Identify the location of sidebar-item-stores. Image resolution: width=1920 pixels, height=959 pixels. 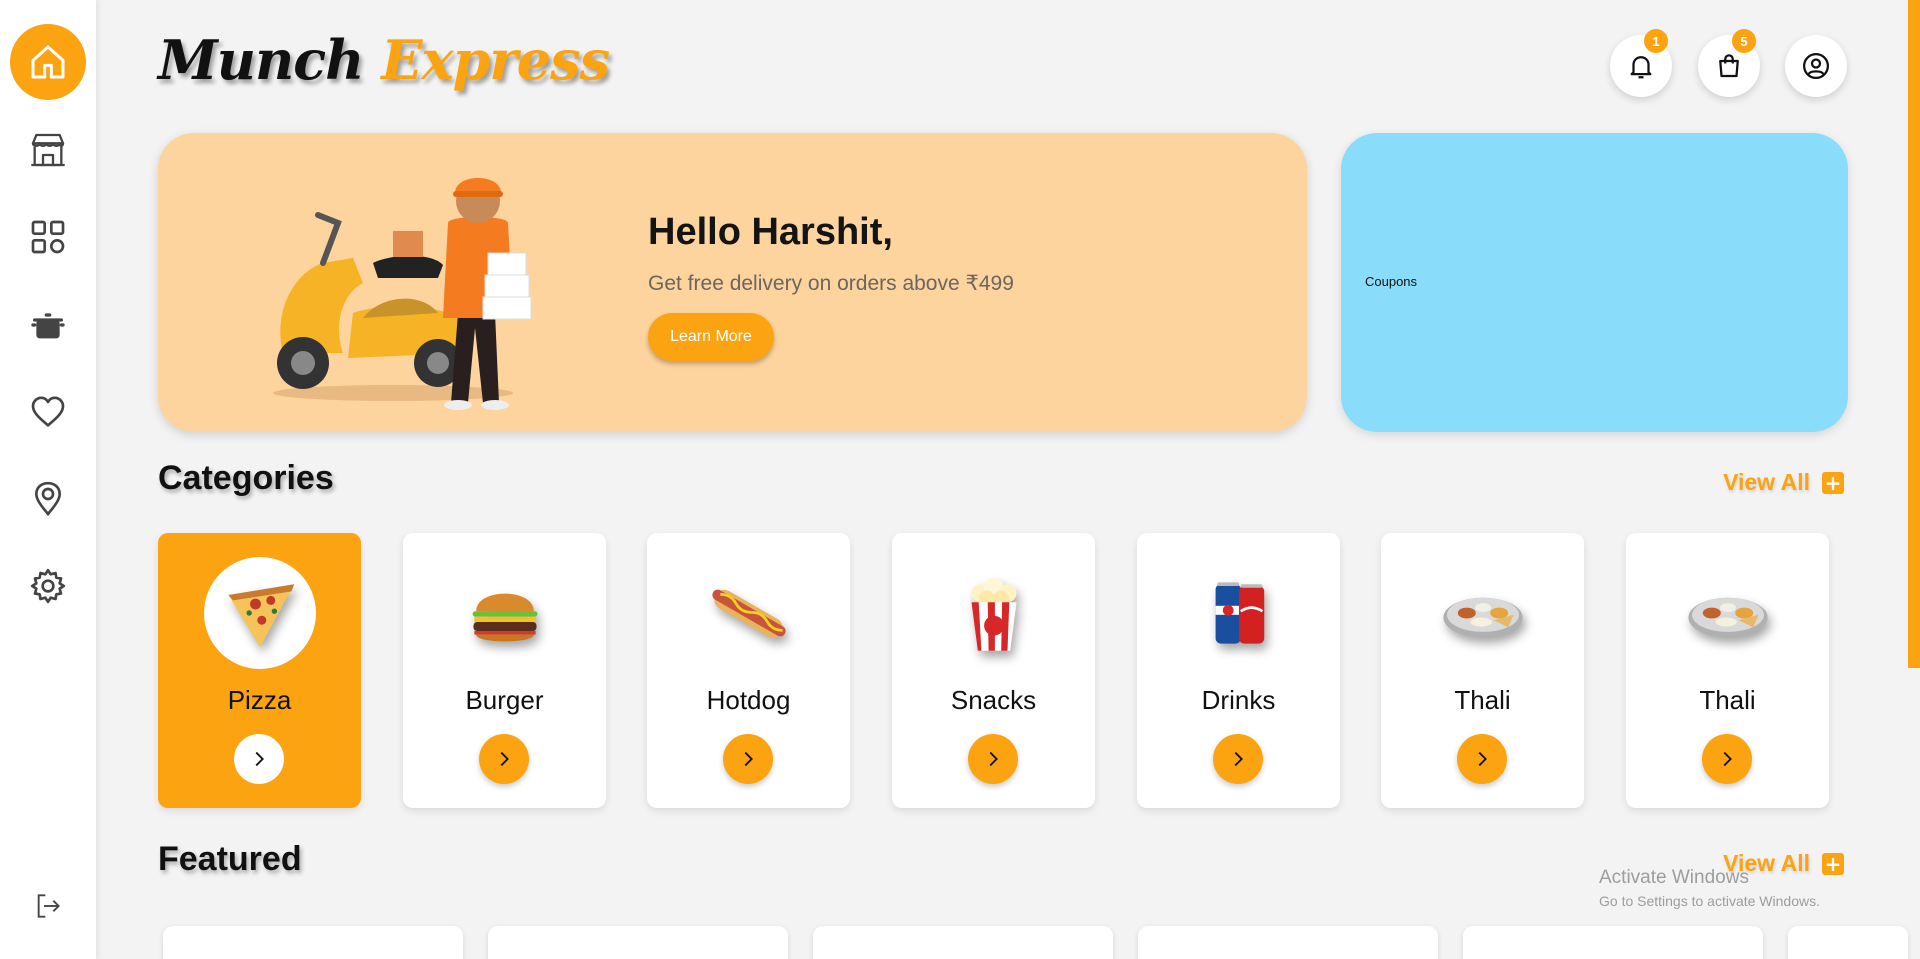
(48, 150).